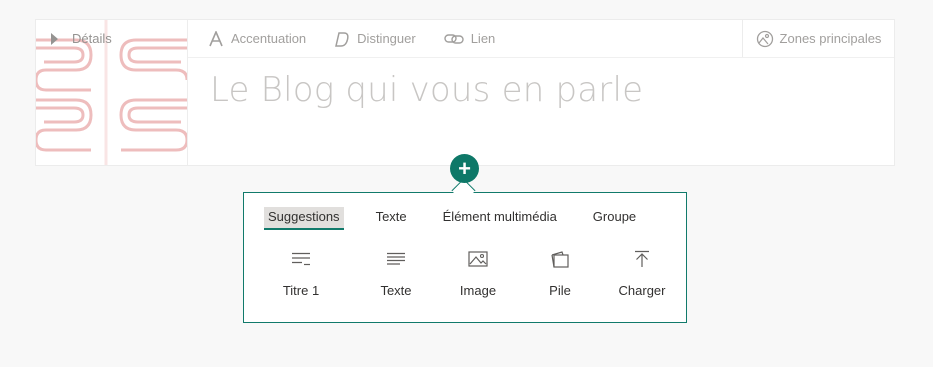 The height and width of the screenshot is (367, 933). I want to click on link-label: Lien, so click(483, 38).